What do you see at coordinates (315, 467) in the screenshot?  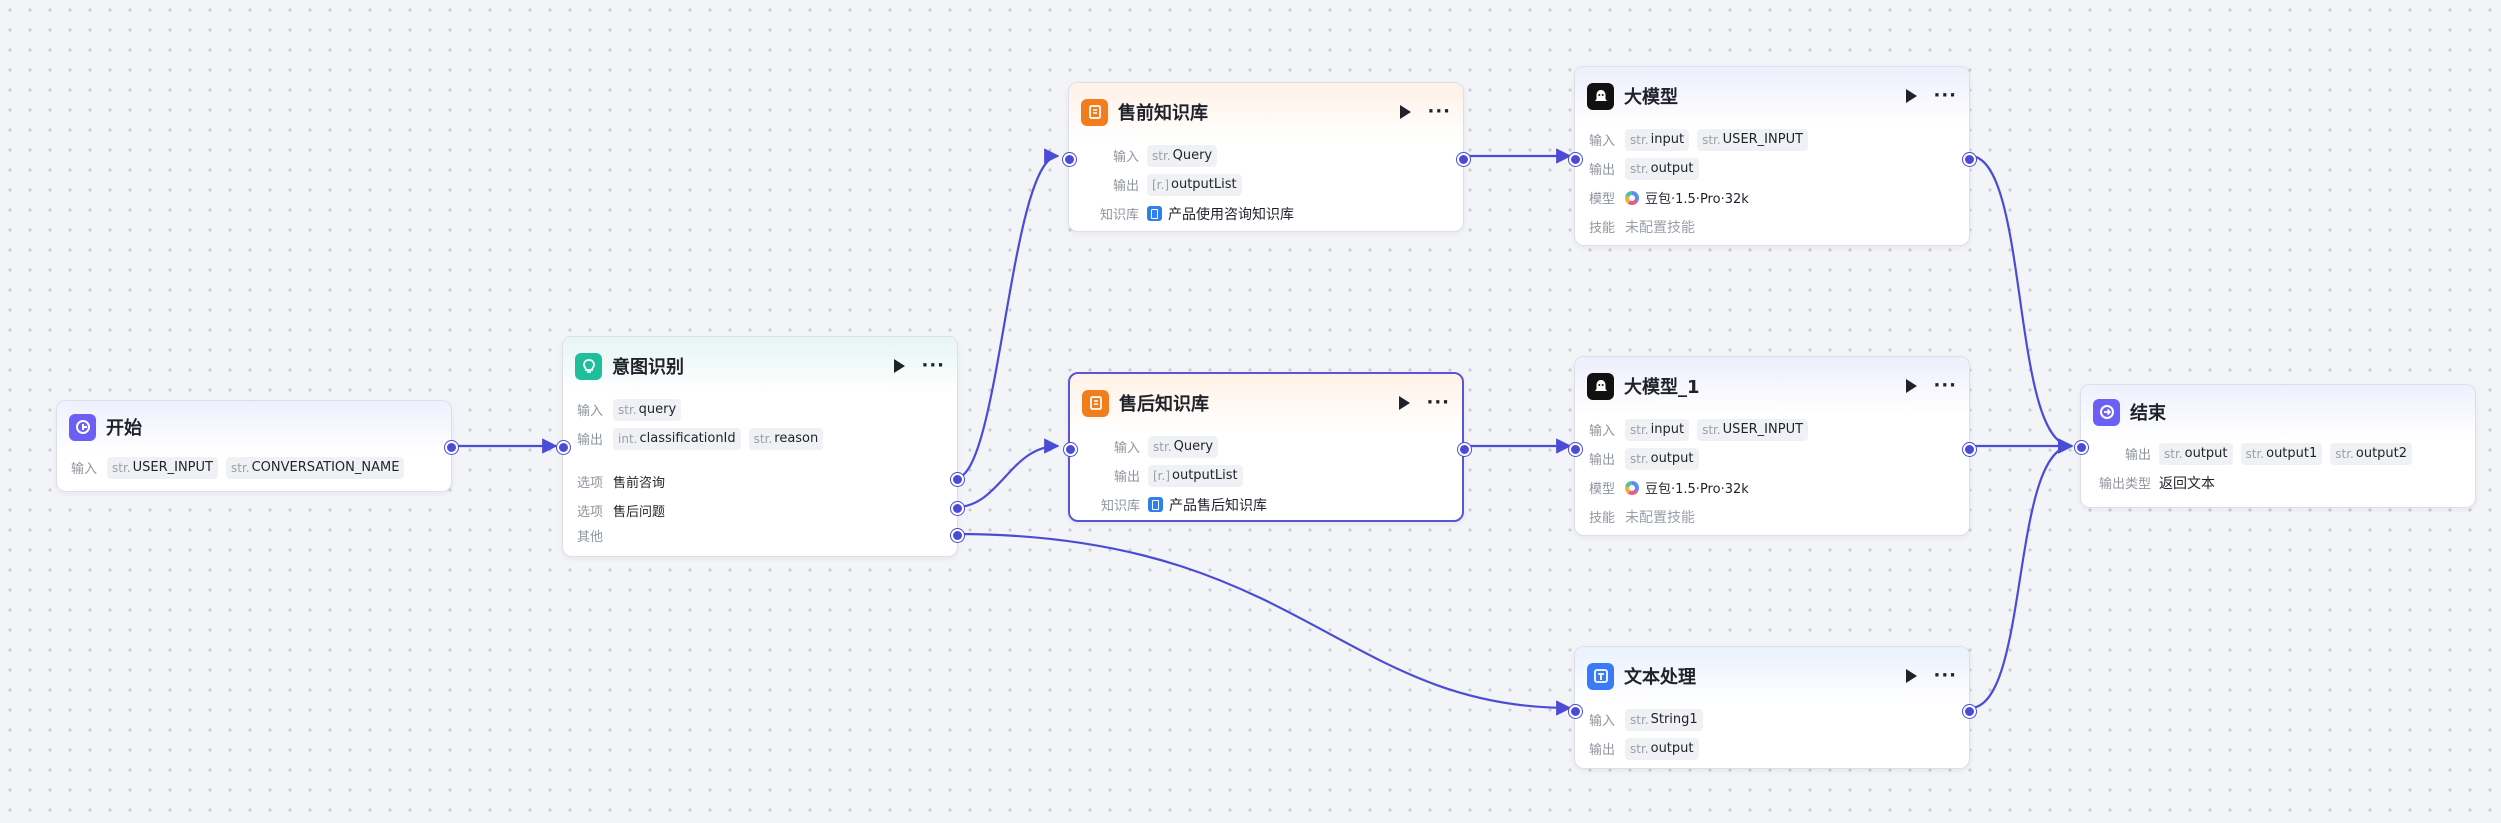 I see `var-tag: str. CONVERSATION_NAME` at bounding box center [315, 467].